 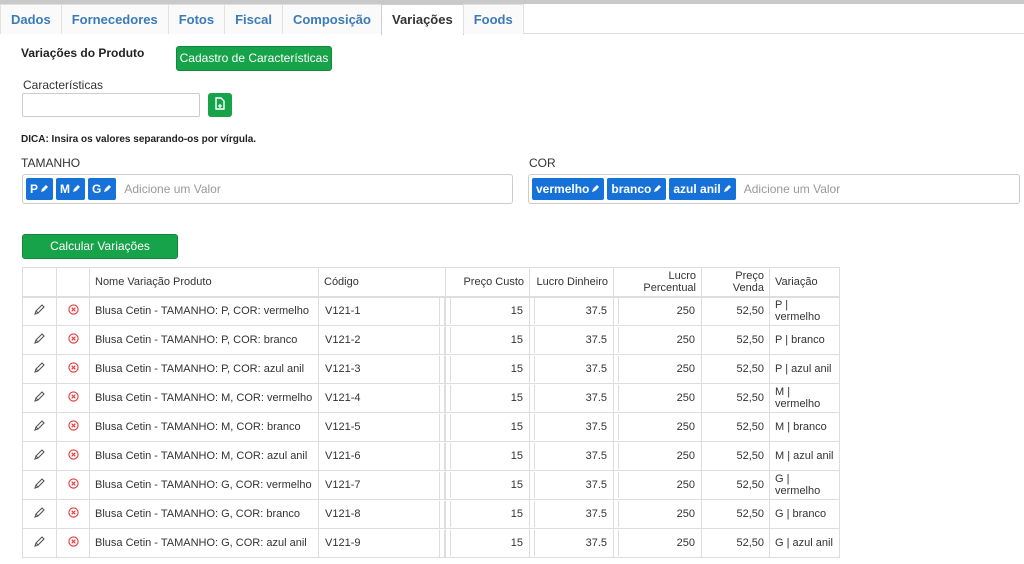 I want to click on value-tag: G, so click(x=102, y=189).